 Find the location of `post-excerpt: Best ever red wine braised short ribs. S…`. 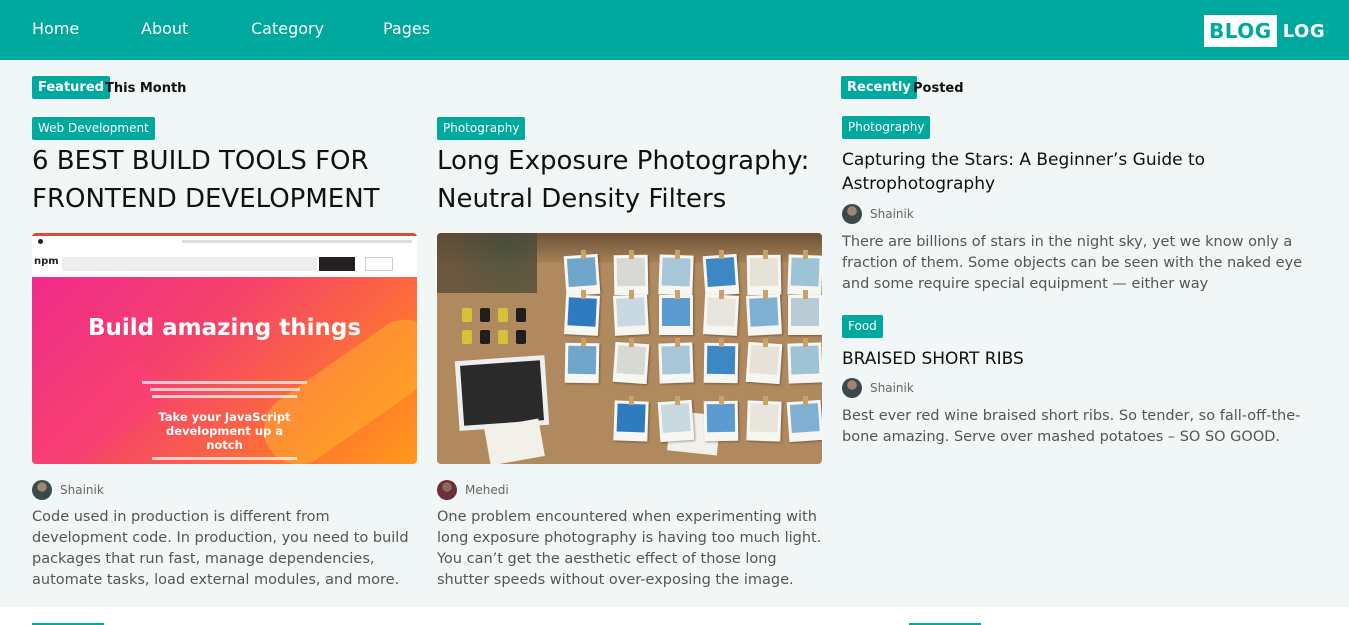

post-excerpt: Best ever red wine braised short ribs. S… is located at coordinates (1071, 426).